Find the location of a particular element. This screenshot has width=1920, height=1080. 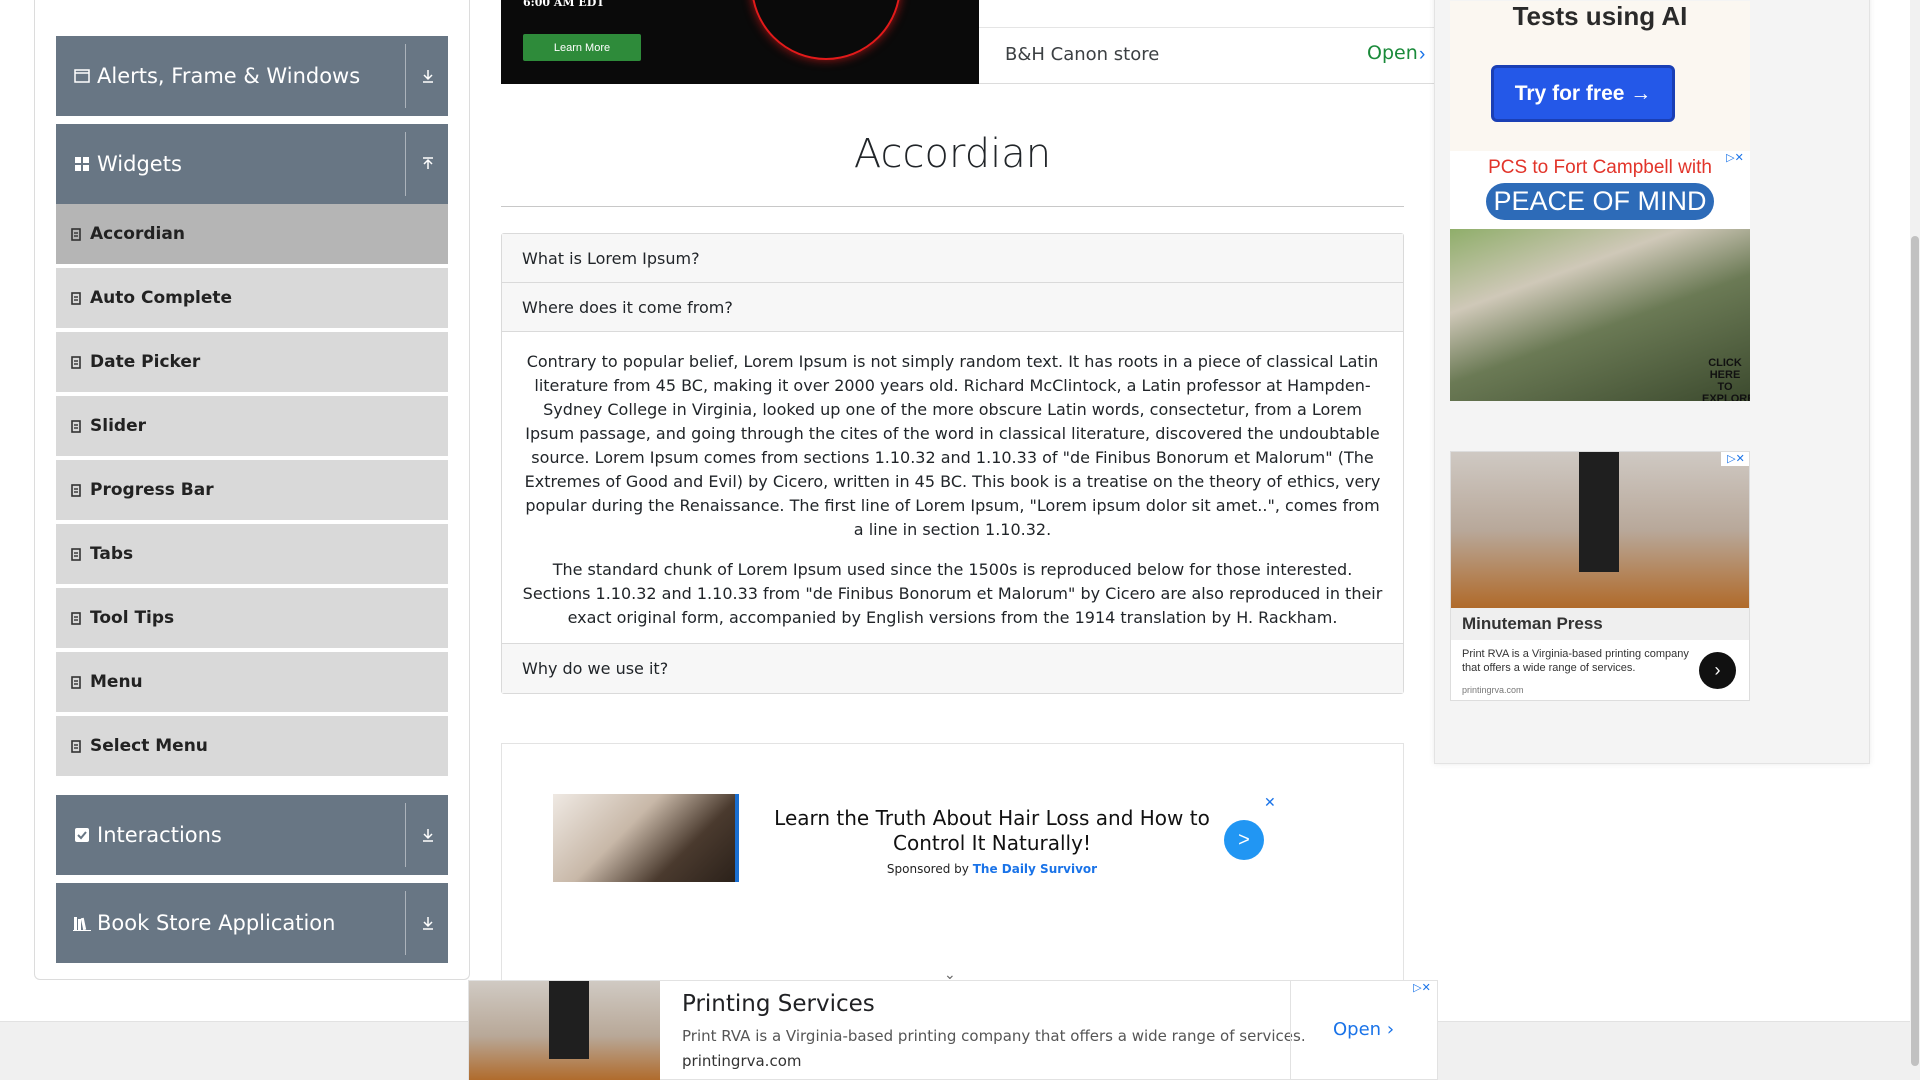

open-link: Open › is located at coordinates (1363, 1029).